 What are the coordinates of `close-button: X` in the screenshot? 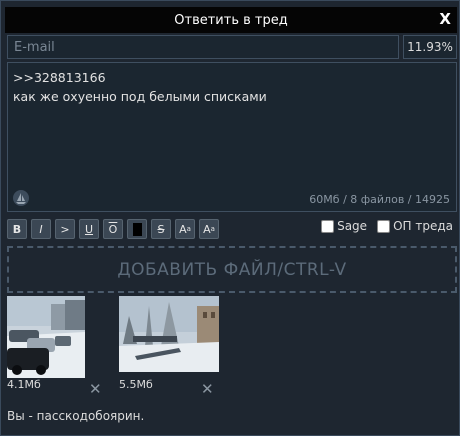 It's located at (445, 19).